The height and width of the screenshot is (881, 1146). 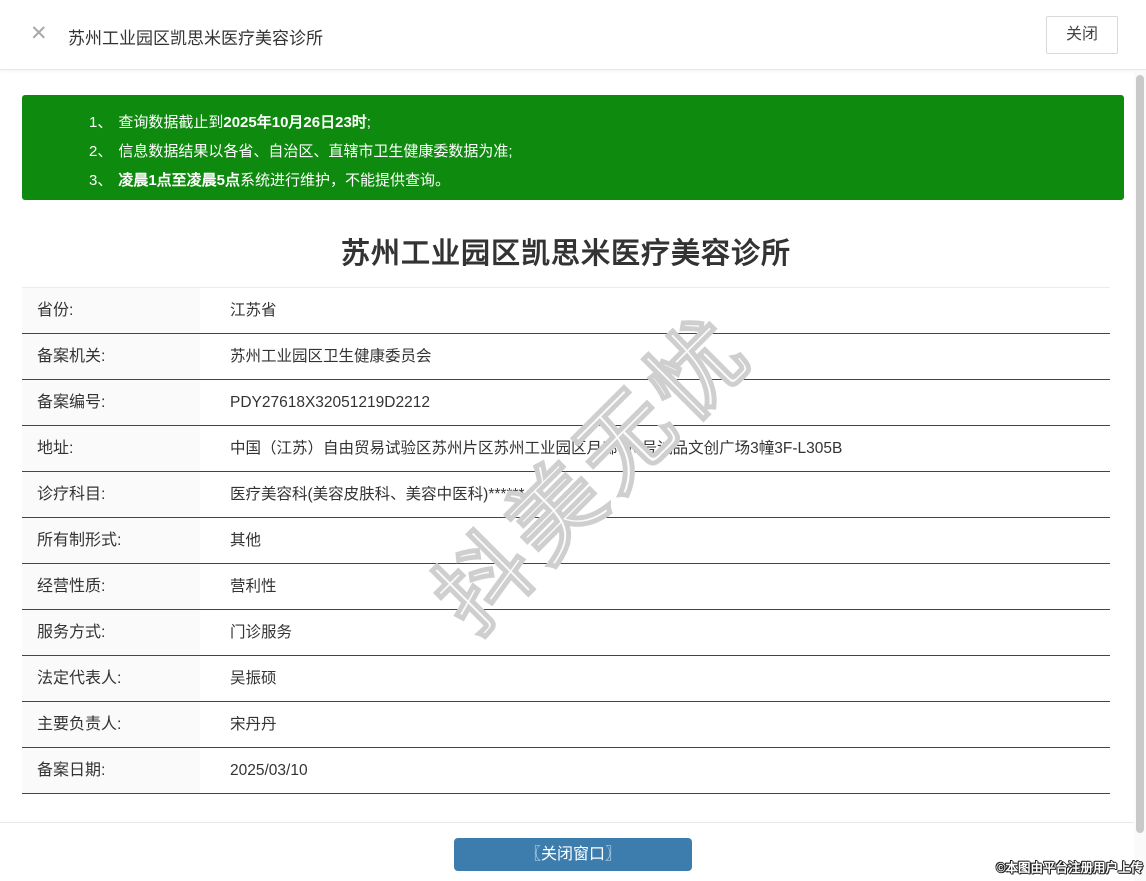 I want to click on row-label: 备案编号:, so click(x=111, y=402).